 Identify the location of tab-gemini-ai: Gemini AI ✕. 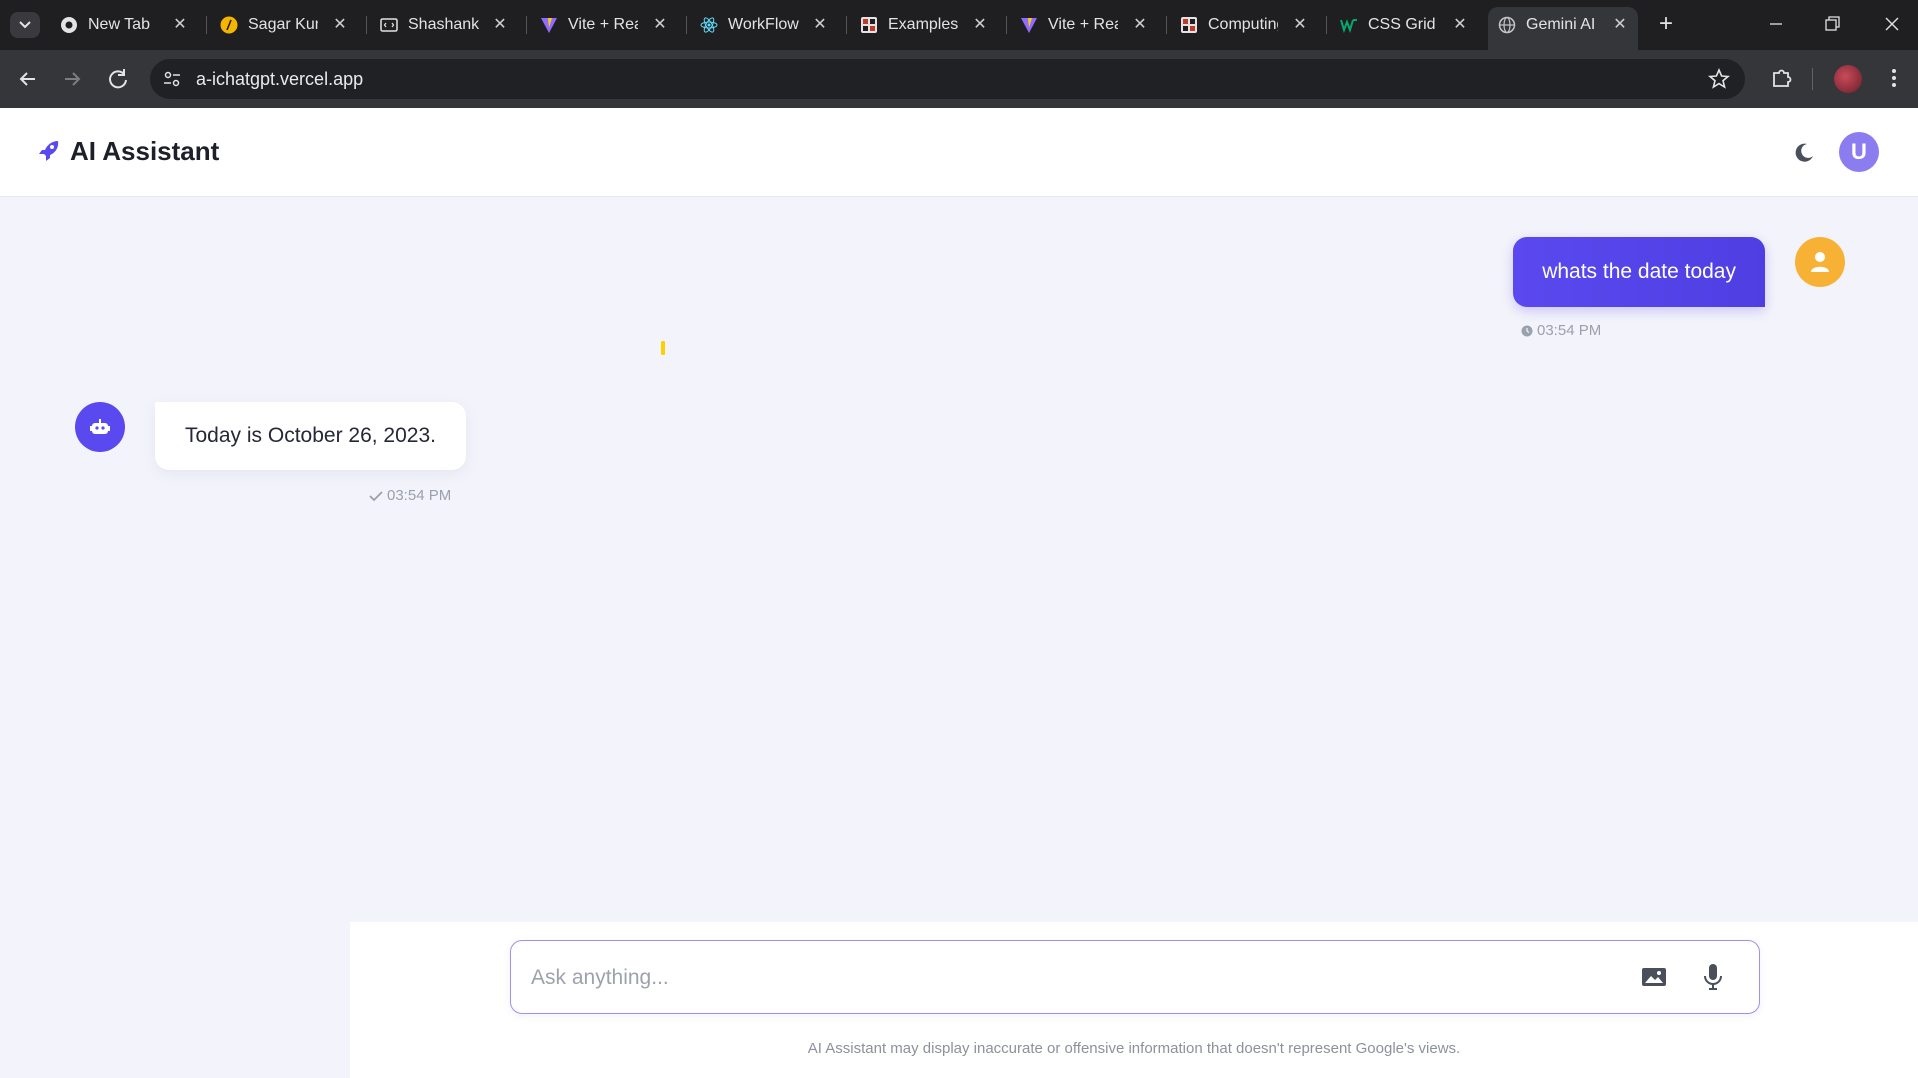
(1563, 28).